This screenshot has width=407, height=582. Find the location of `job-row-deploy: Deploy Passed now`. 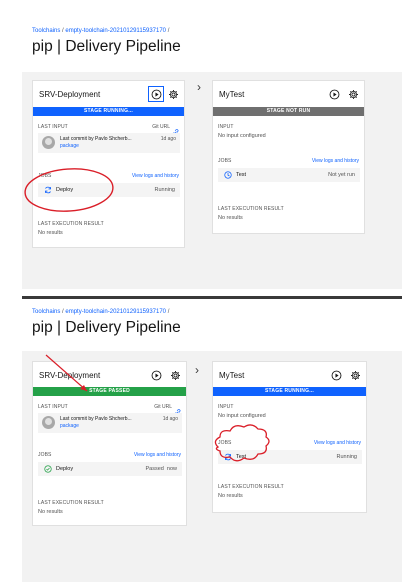

job-row-deploy: Deploy Passed now is located at coordinates (110, 469).